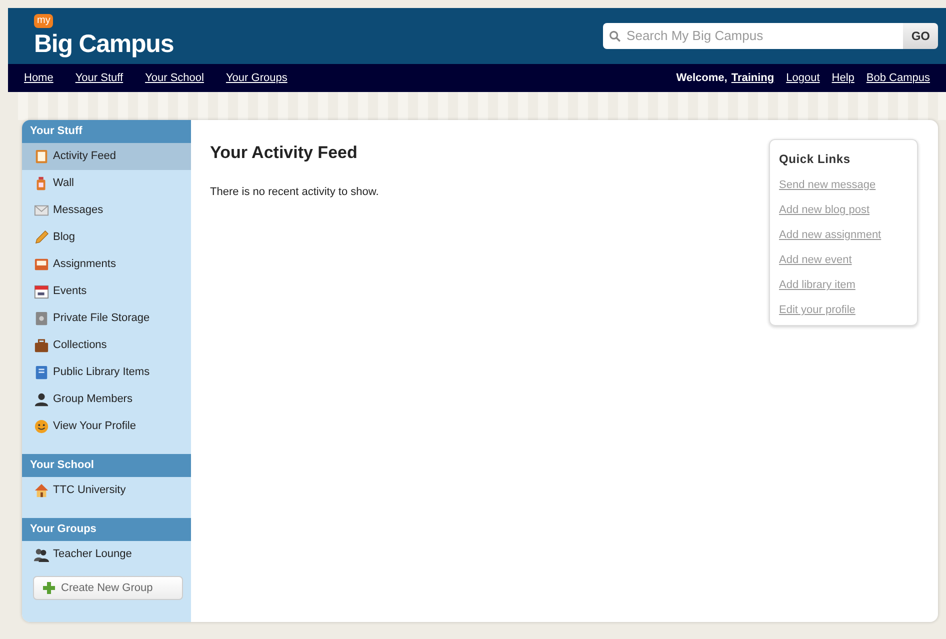  What do you see at coordinates (294, 192) in the screenshot?
I see `empty-message: There is no recent activity to show.` at bounding box center [294, 192].